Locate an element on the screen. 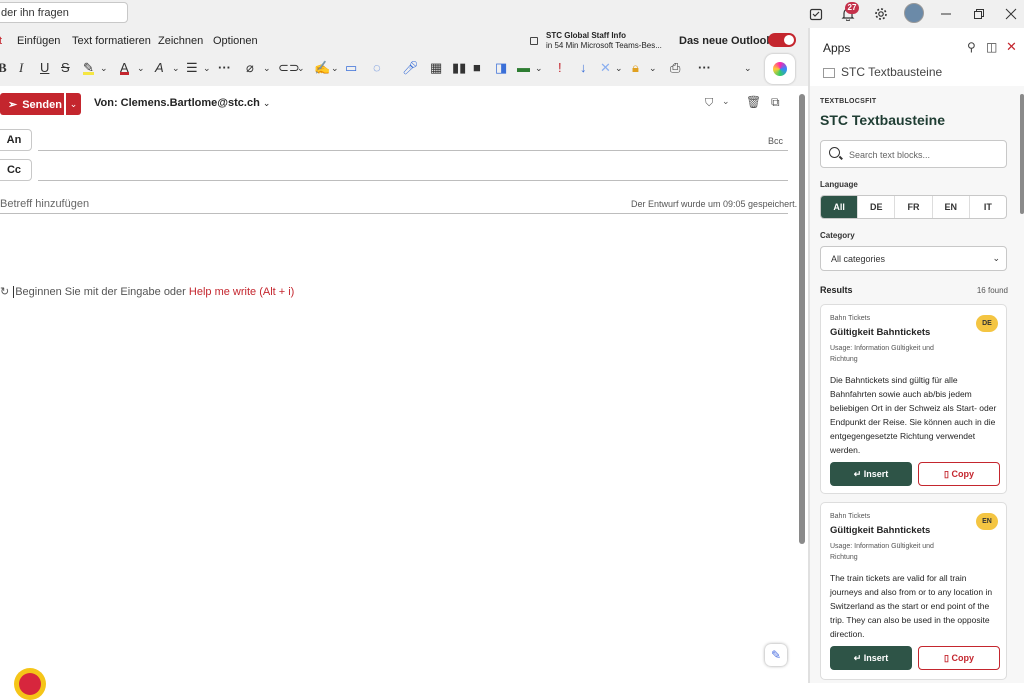 This screenshot has width=1024, height=700. tab-text-formatieren: Text formatieren is located at coordinates (111, 41).